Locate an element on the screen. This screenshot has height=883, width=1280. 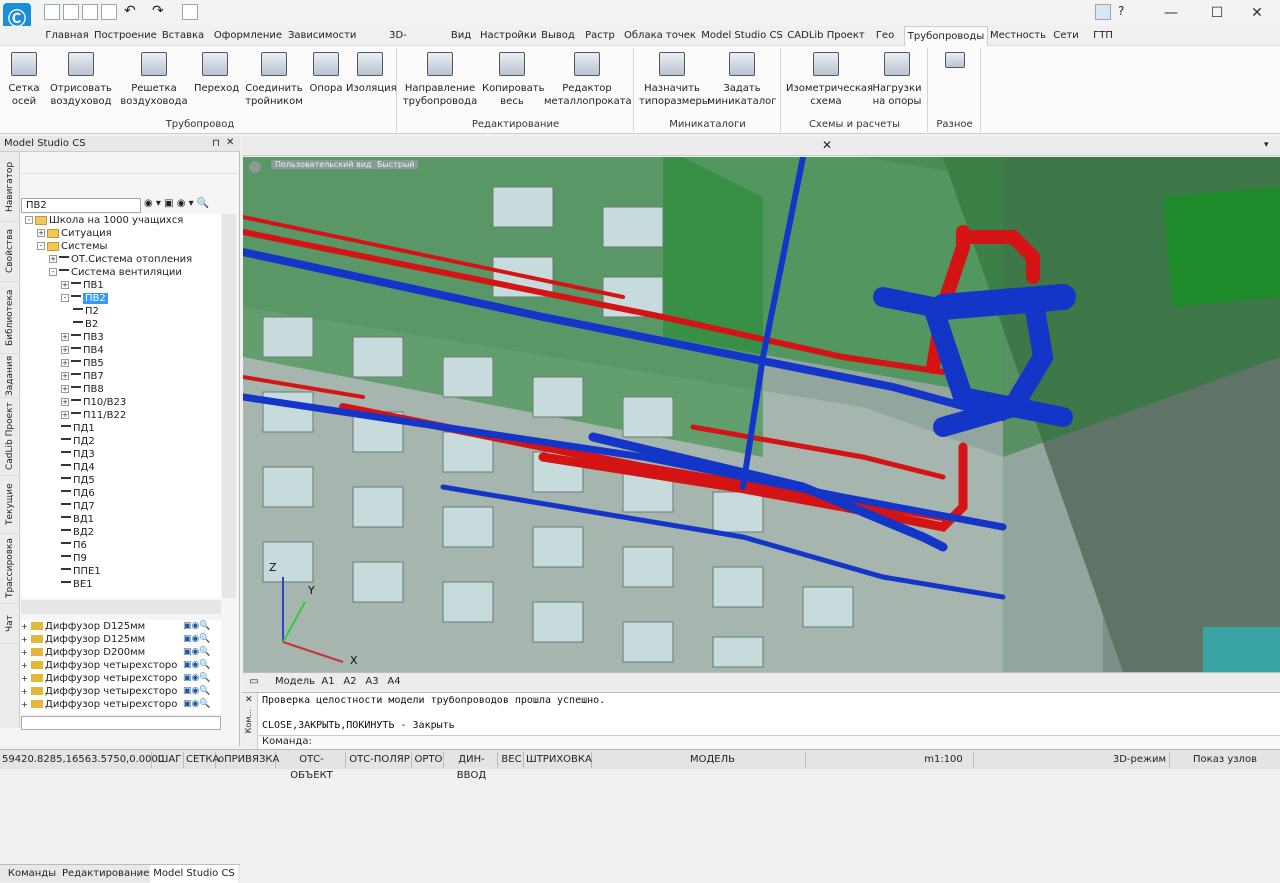
insulation-button: Изоляция is located at coordinates (371, 73).